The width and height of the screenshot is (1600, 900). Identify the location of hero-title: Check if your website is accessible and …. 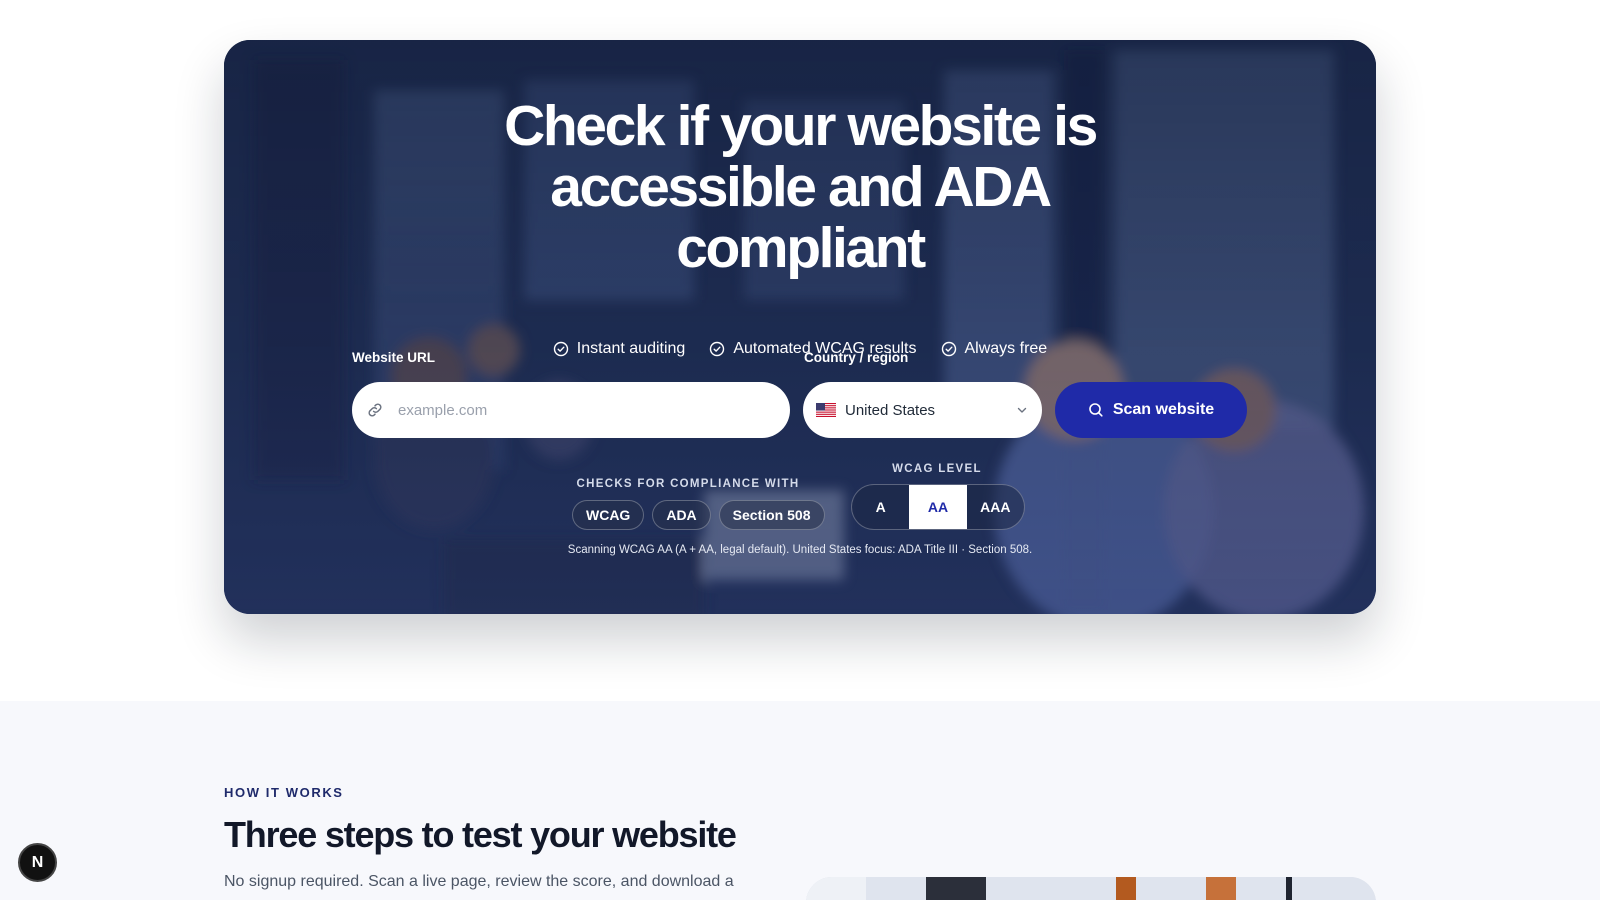
(800, 187).